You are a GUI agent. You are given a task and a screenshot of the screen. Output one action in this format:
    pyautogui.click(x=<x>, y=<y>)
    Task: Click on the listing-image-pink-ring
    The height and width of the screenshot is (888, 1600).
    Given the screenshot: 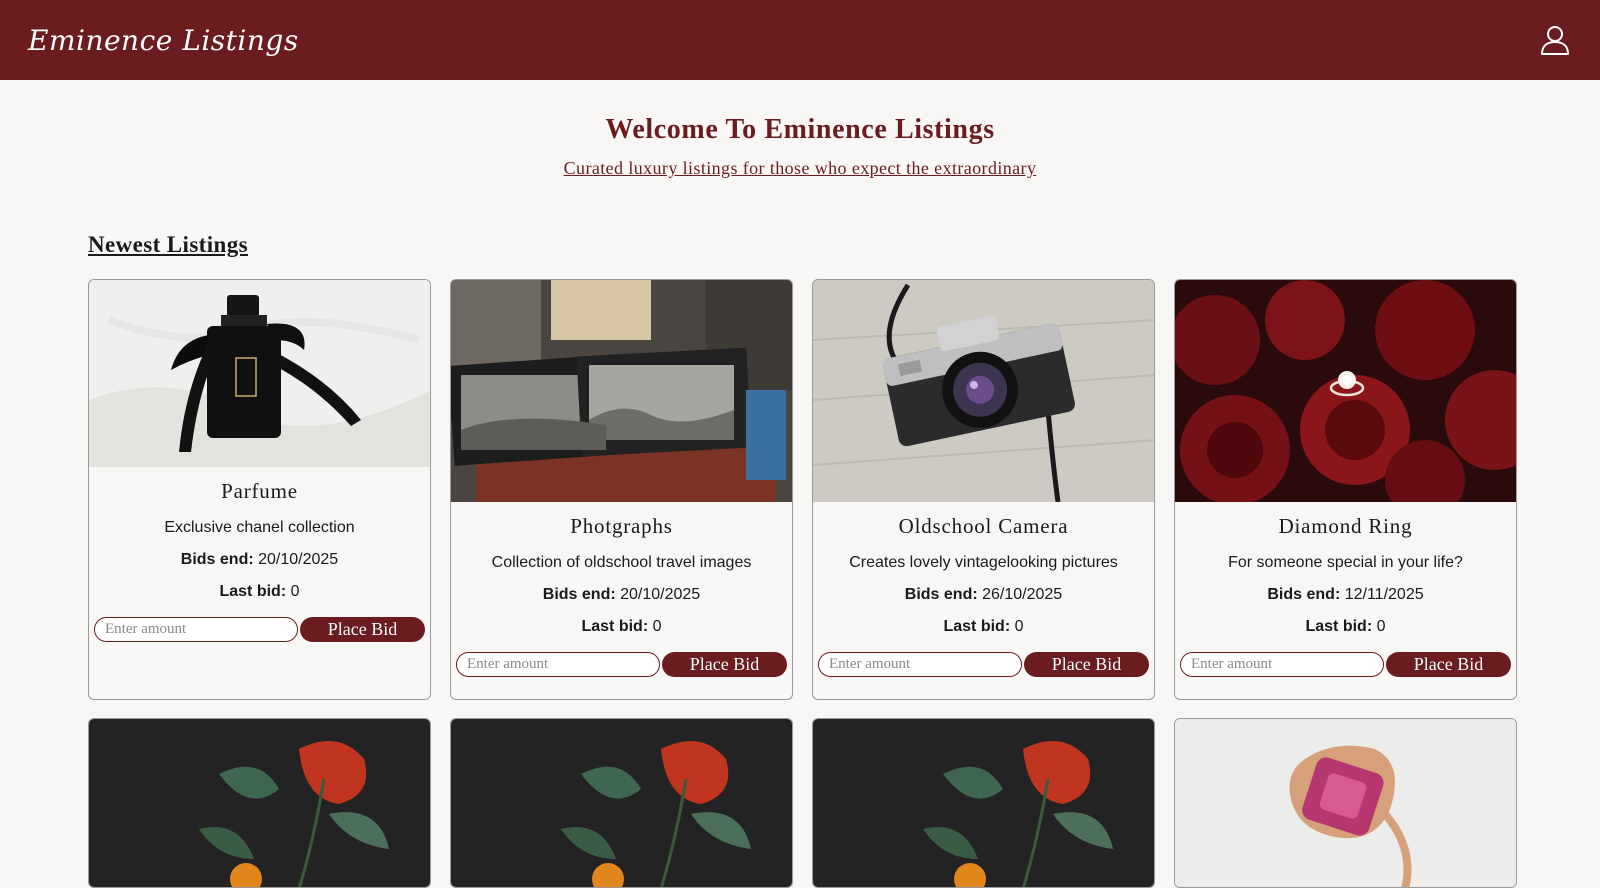 What is the action you would take?
    pyautogui.click(x=1345, y=803)
    